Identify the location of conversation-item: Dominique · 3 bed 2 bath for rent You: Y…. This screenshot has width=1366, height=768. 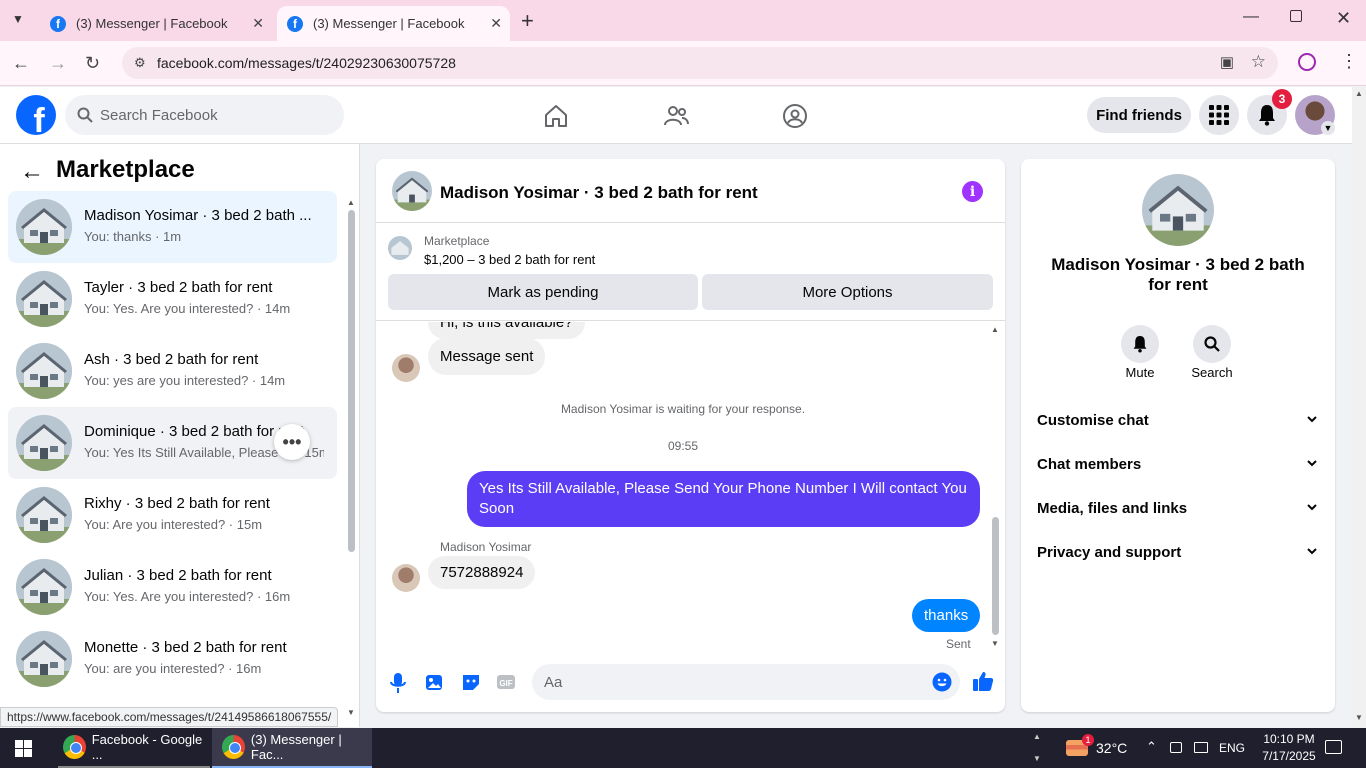
(172, 443).